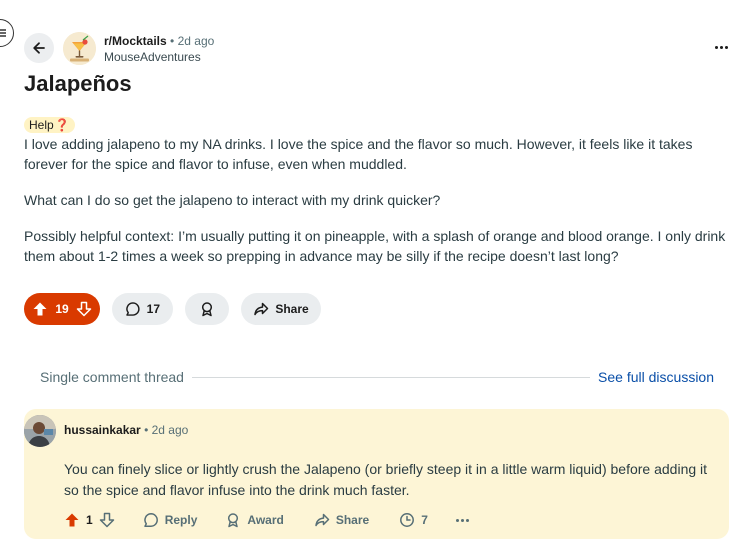  I want to click on vote-control: 19, so click(62, 309).